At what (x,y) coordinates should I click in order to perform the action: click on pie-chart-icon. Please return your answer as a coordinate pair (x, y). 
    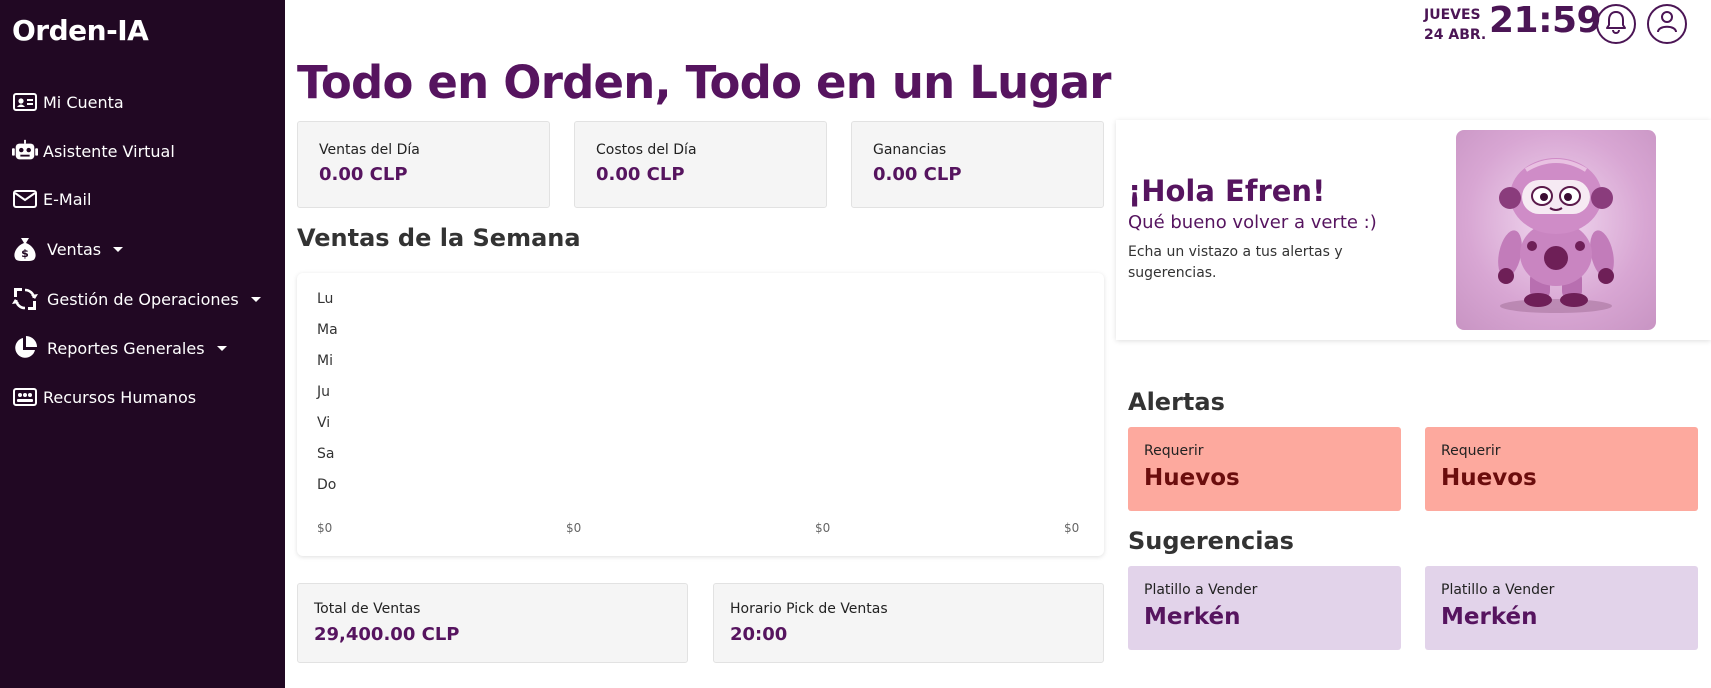
    Looking at the image, I should click on (25, 348).